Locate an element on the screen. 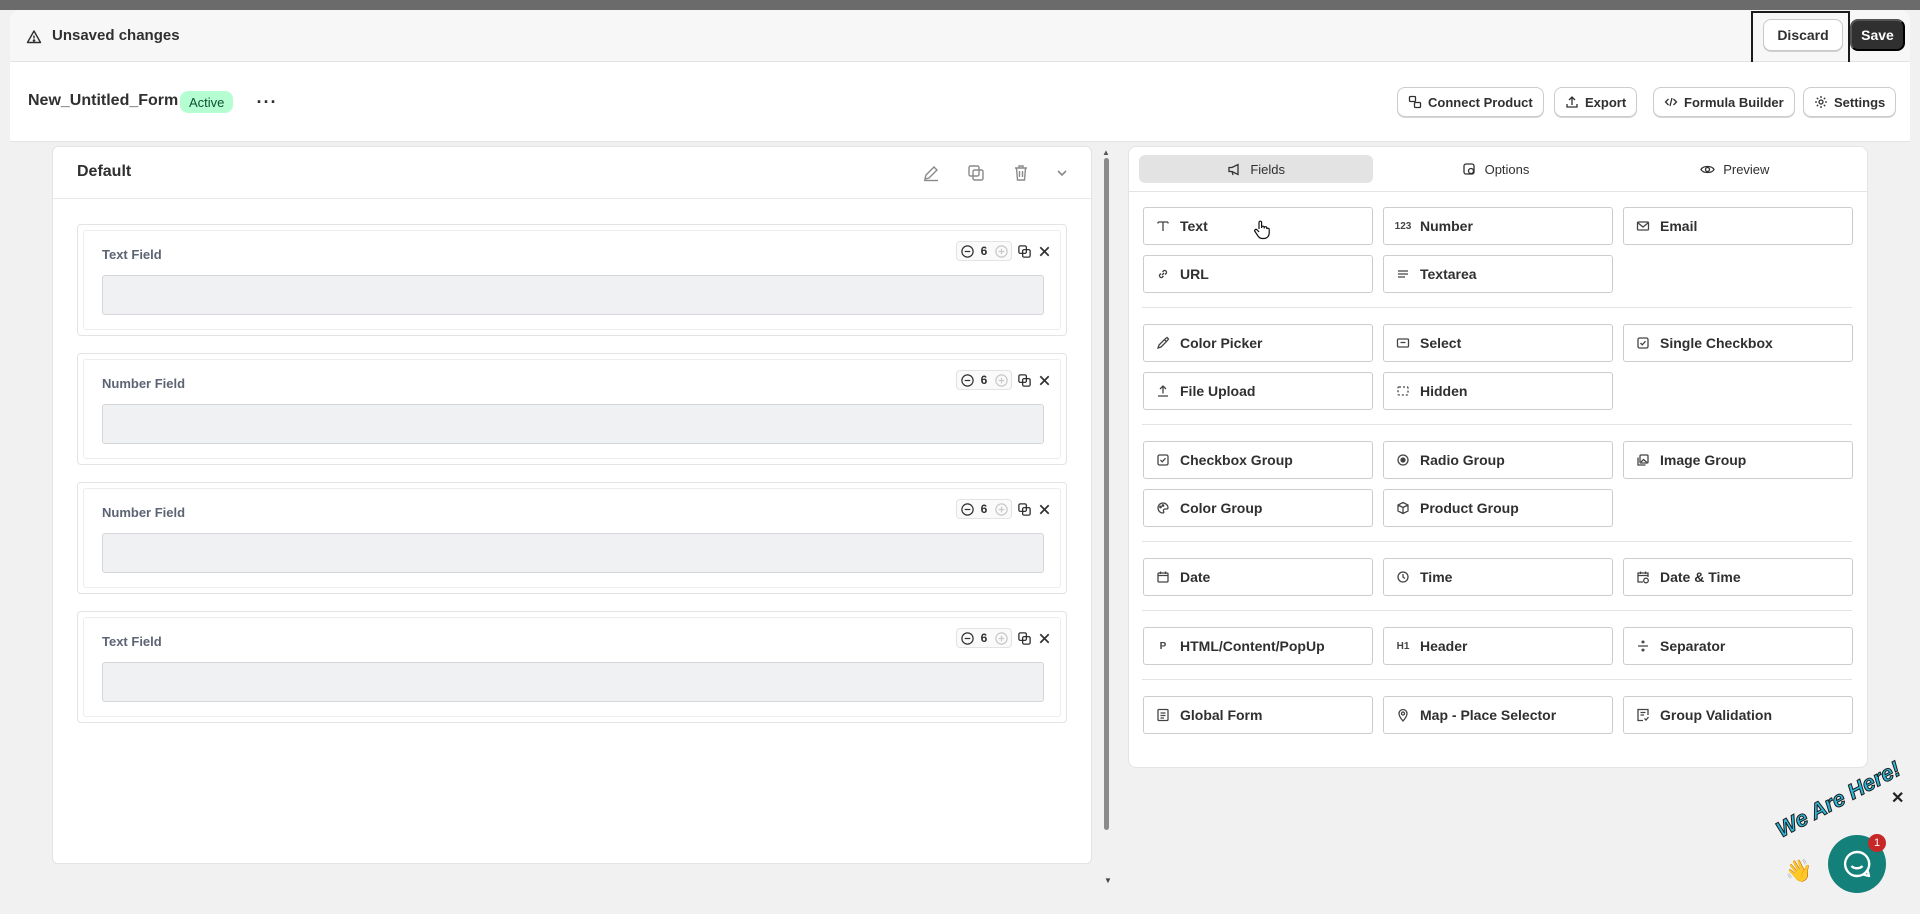 The image size is (1920, 914). export-button: Export is located at coordinates (1596, 102).